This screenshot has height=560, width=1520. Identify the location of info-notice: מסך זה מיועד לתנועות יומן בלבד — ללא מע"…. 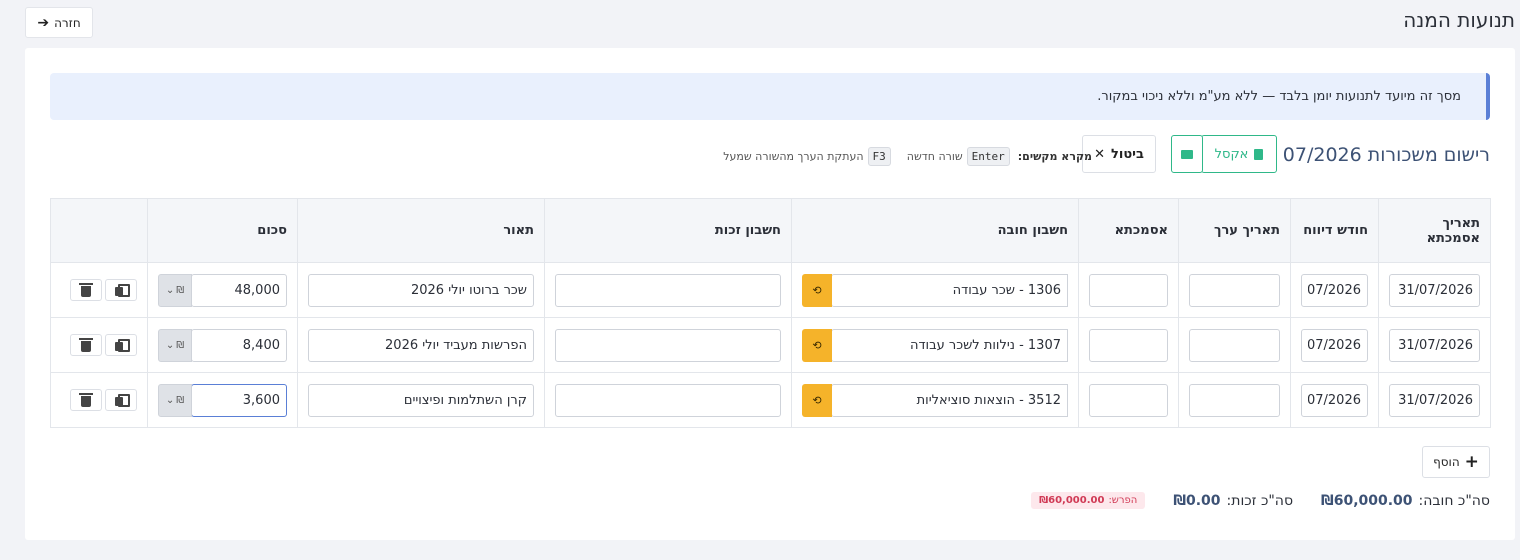
(770, 96).